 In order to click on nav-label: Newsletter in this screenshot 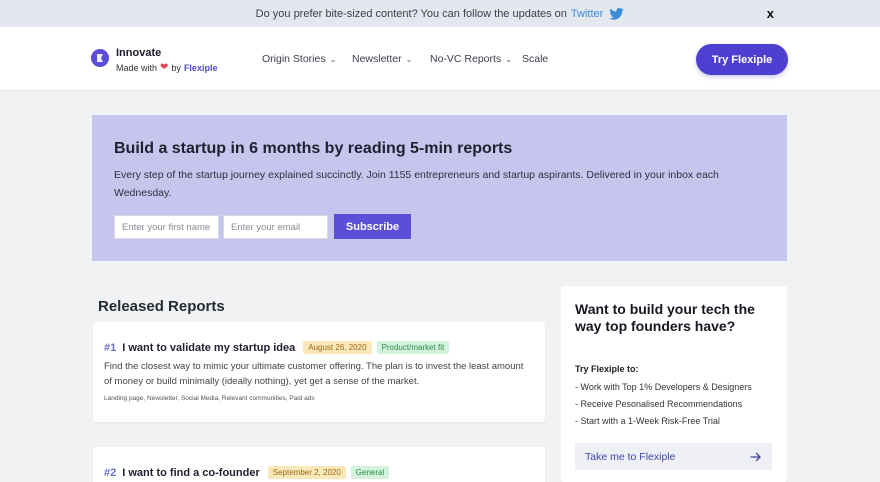, I will do `click(377, 59)`.